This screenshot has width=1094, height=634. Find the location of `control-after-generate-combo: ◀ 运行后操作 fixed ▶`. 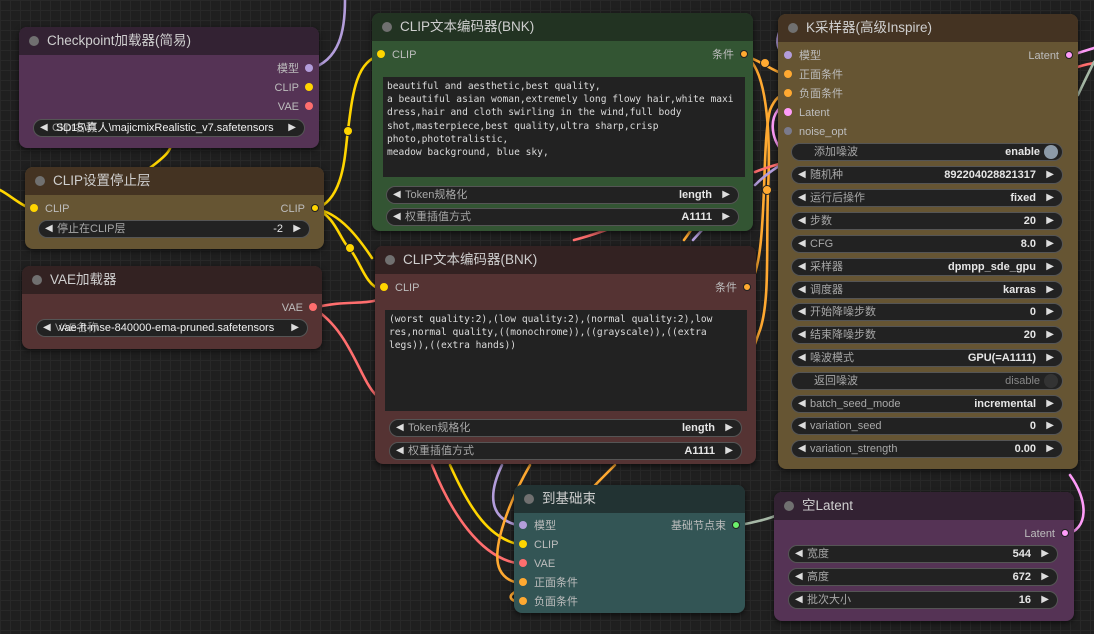

control-after-generate-combo: ◀ 运行后操作 fixed ▶ is located at coordinates (927, 198).